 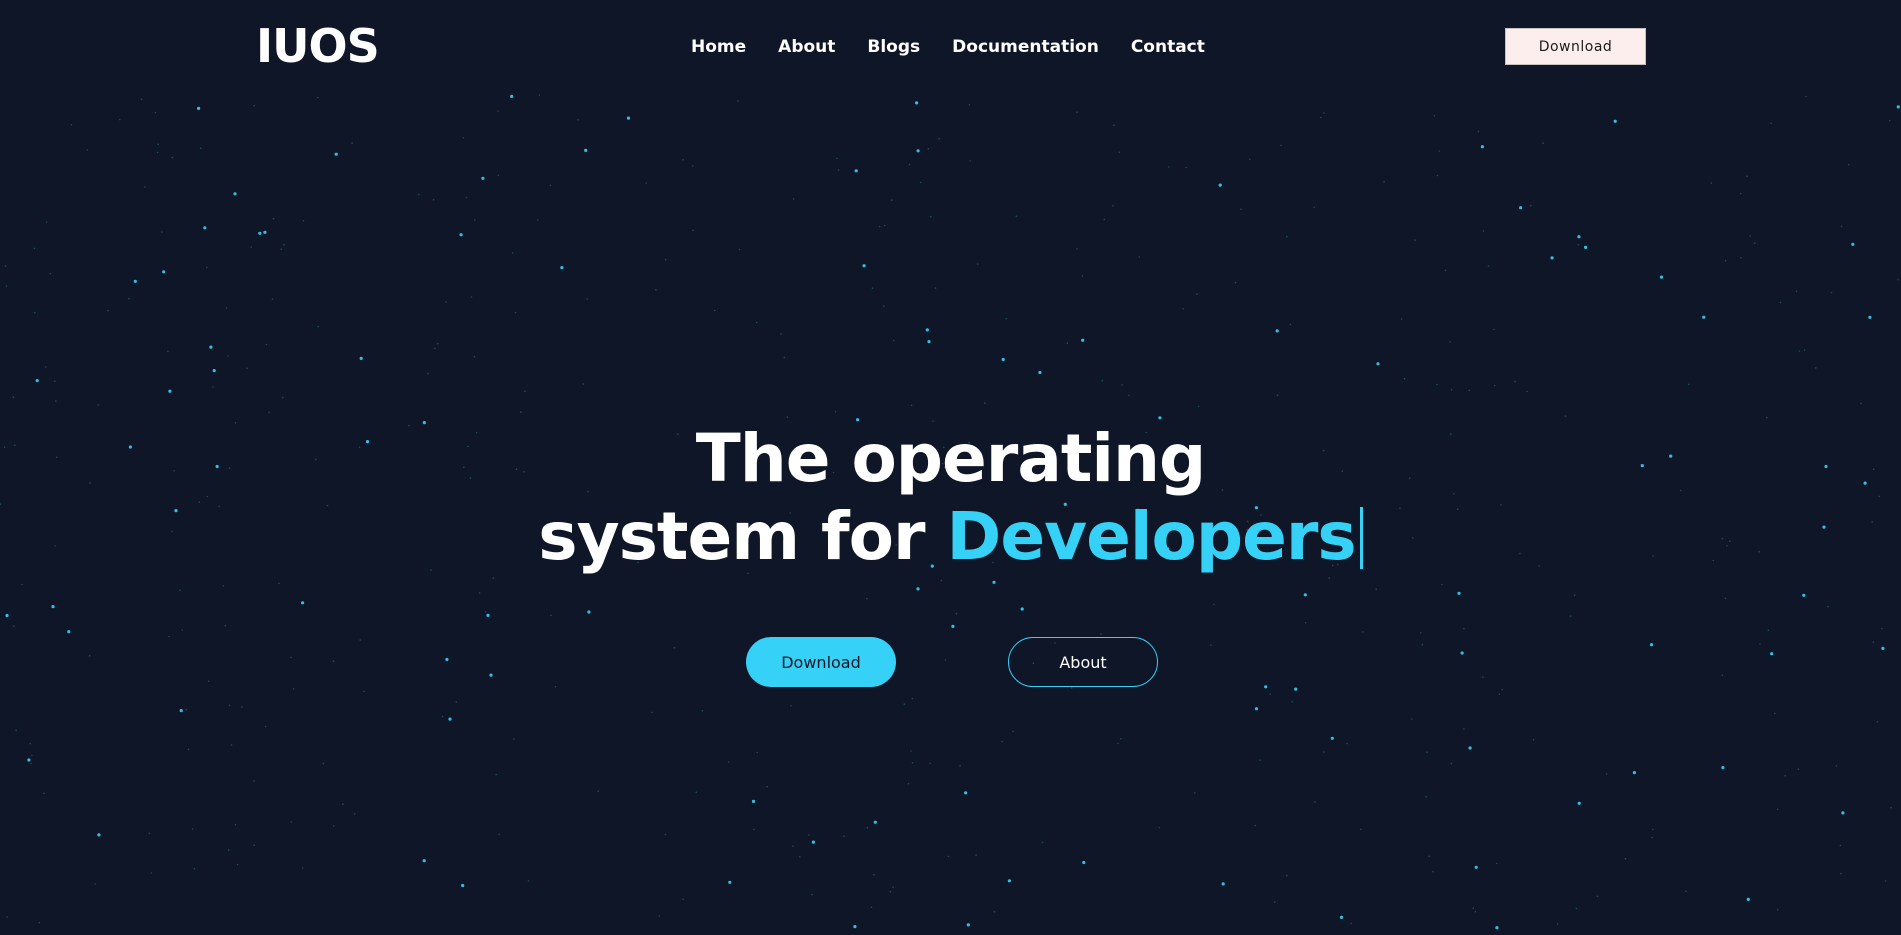 What do you see at coordinates (1168, 47) in the screenshot?
I see `nav-link-contact: Contact` at bounding box center [1168, 47].